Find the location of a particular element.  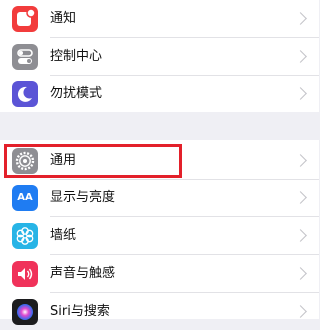

settings-row-label: 通用 is located at coordinates (63, 160).